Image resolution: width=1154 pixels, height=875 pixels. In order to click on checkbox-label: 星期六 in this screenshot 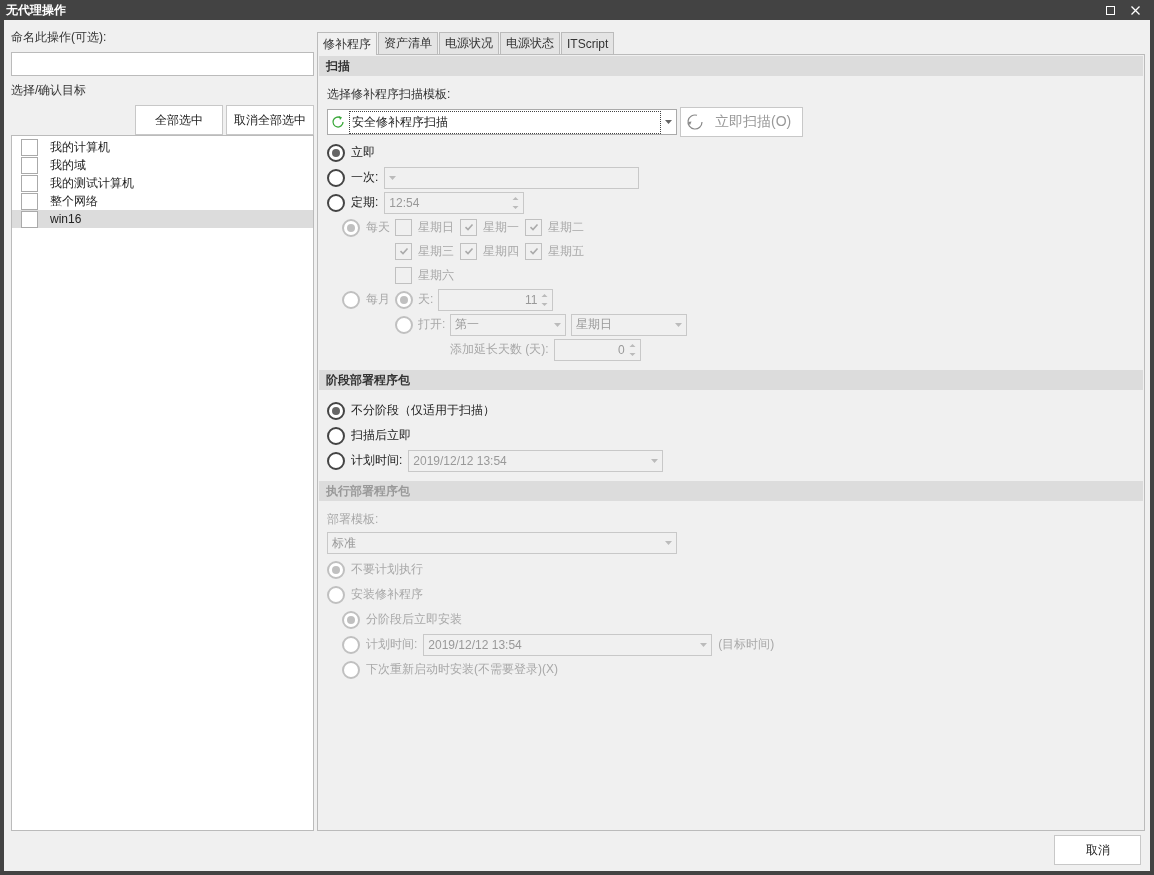, I will do `click(436, 275)`.